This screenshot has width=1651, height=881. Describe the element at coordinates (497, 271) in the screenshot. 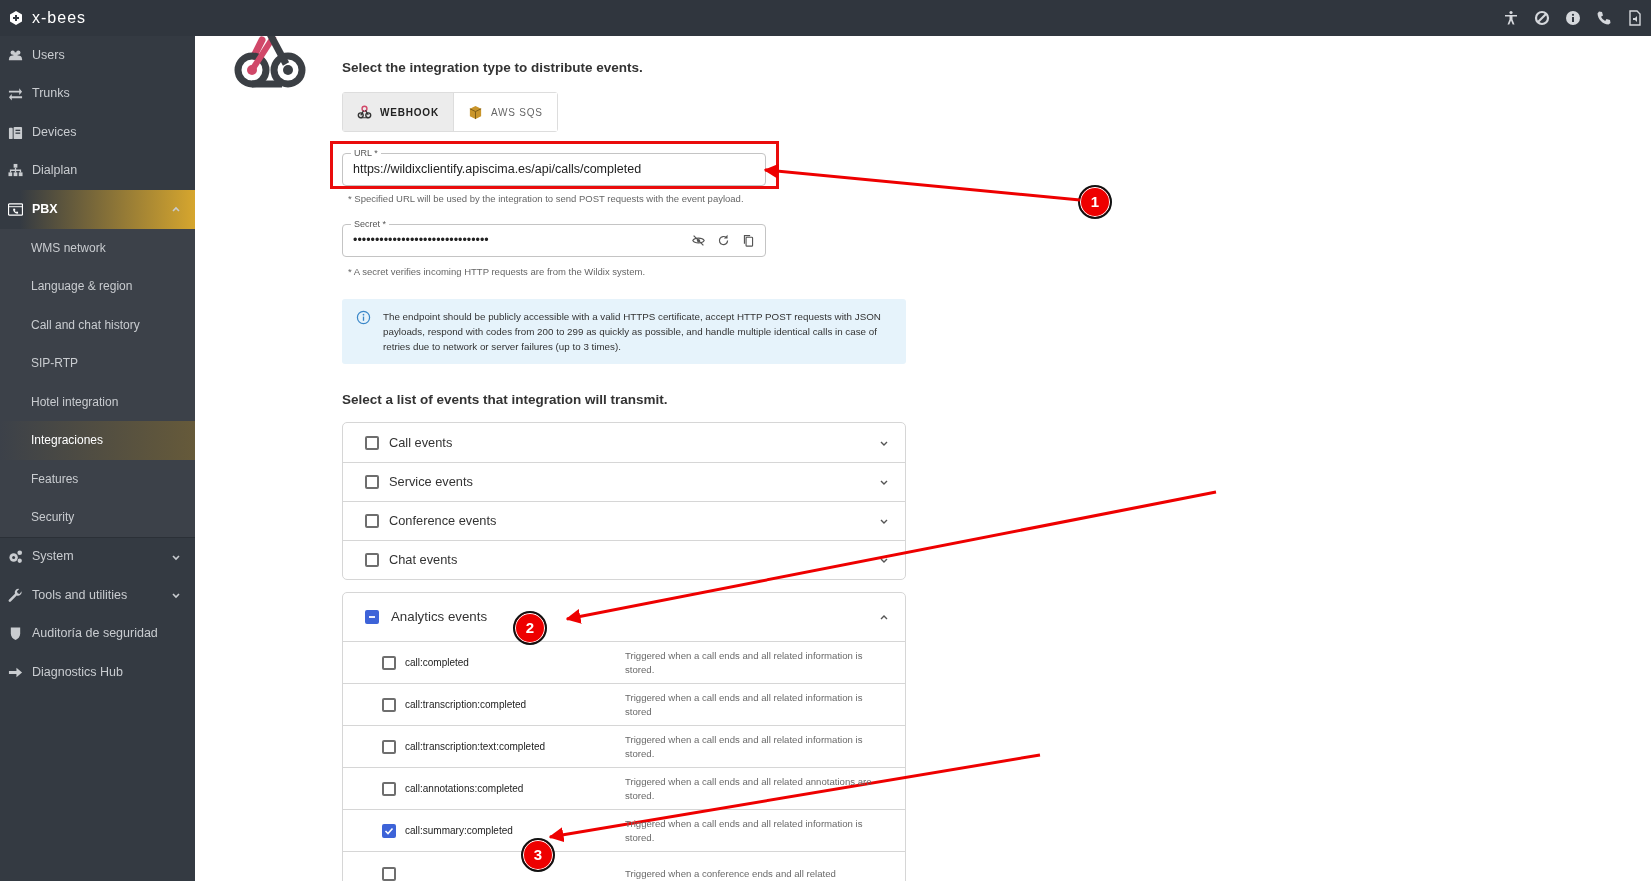

I see `field-hint: * A secret verifies incoming HTTP requests are from the Wildix system.` at that location.